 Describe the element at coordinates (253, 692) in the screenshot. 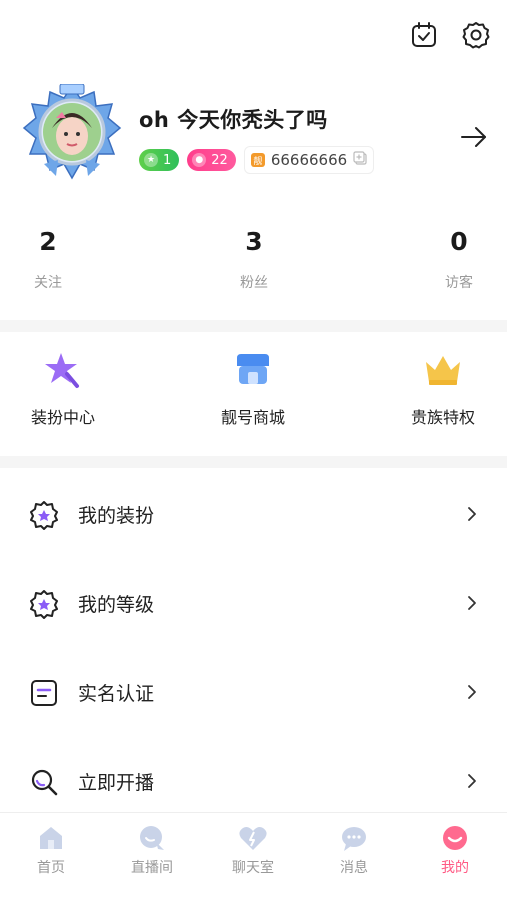

I see `menu-real-name-verification: 实名认证` at that location.